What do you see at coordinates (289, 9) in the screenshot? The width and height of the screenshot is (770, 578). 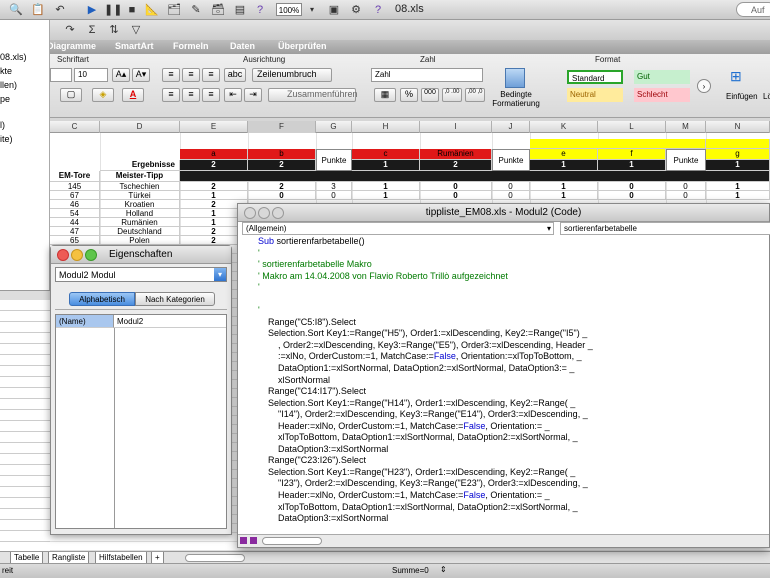 I see `zoom-field: 100%` at bounding box center [289, 9].